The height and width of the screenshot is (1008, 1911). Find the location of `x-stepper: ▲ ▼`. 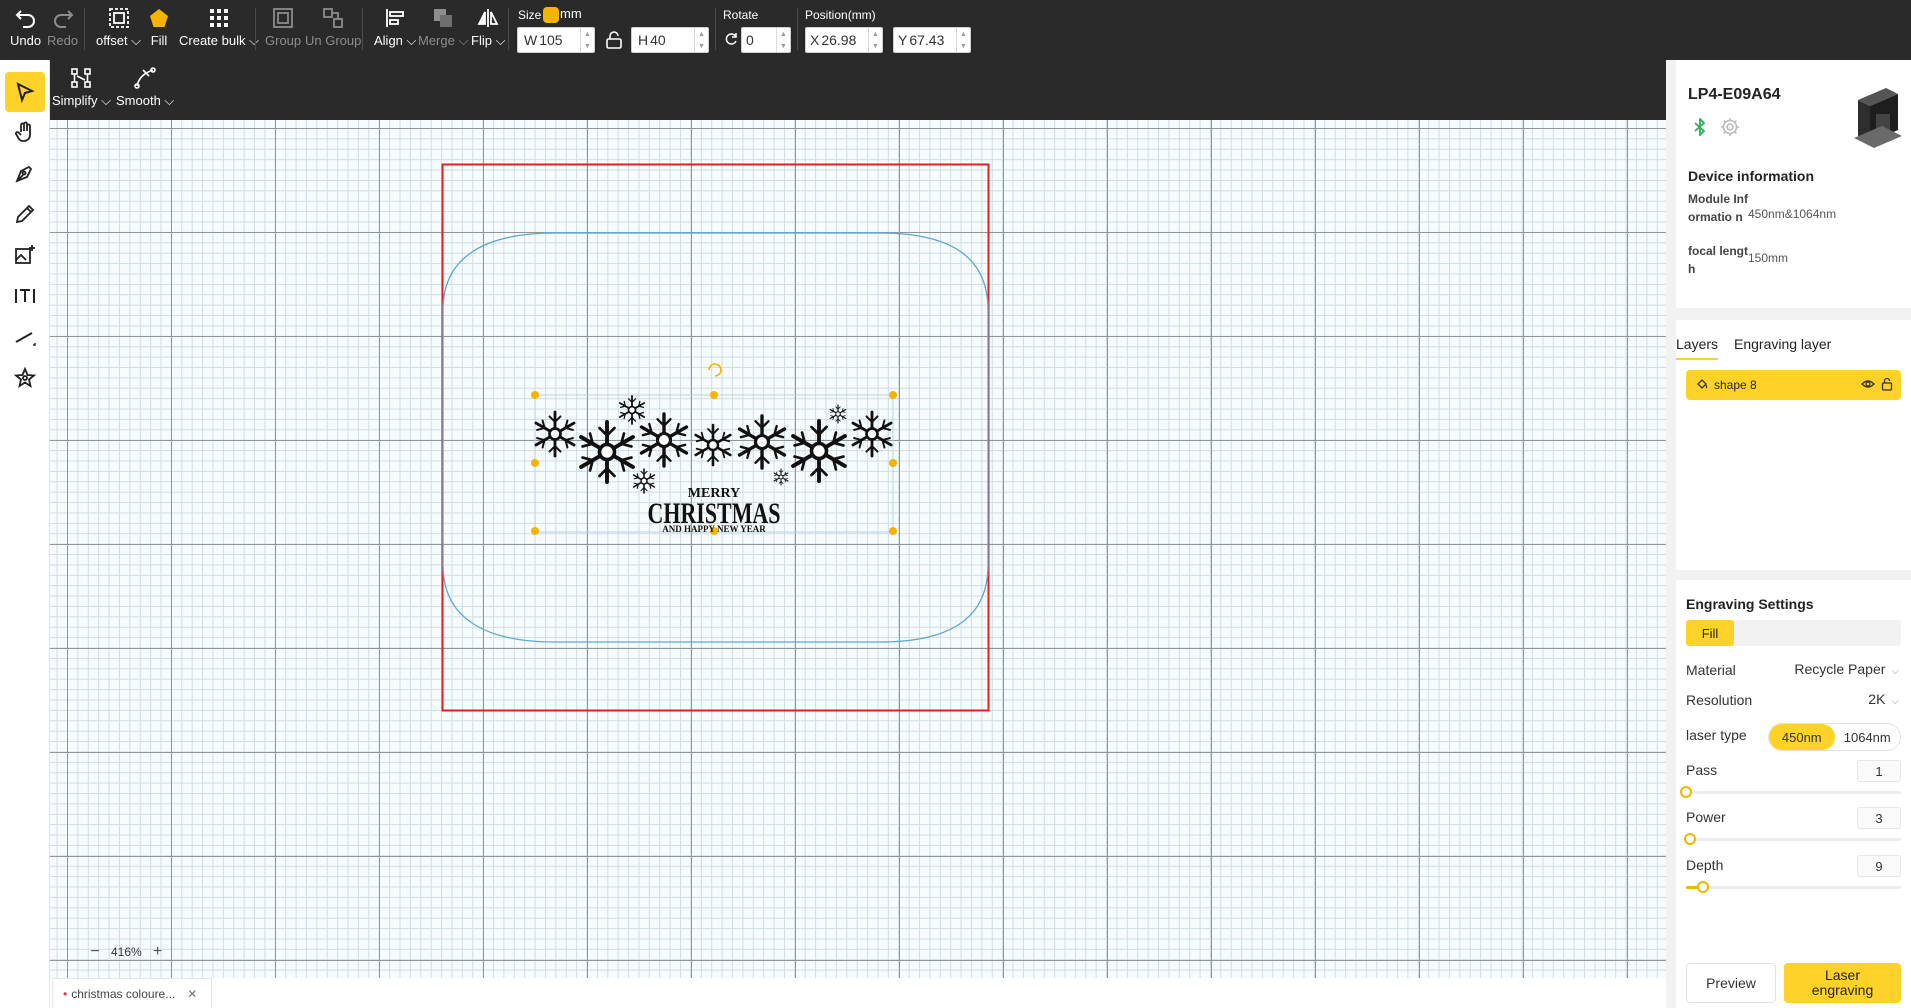

x-stepper: ▲ ▼ is located at coordinates (875, 40).